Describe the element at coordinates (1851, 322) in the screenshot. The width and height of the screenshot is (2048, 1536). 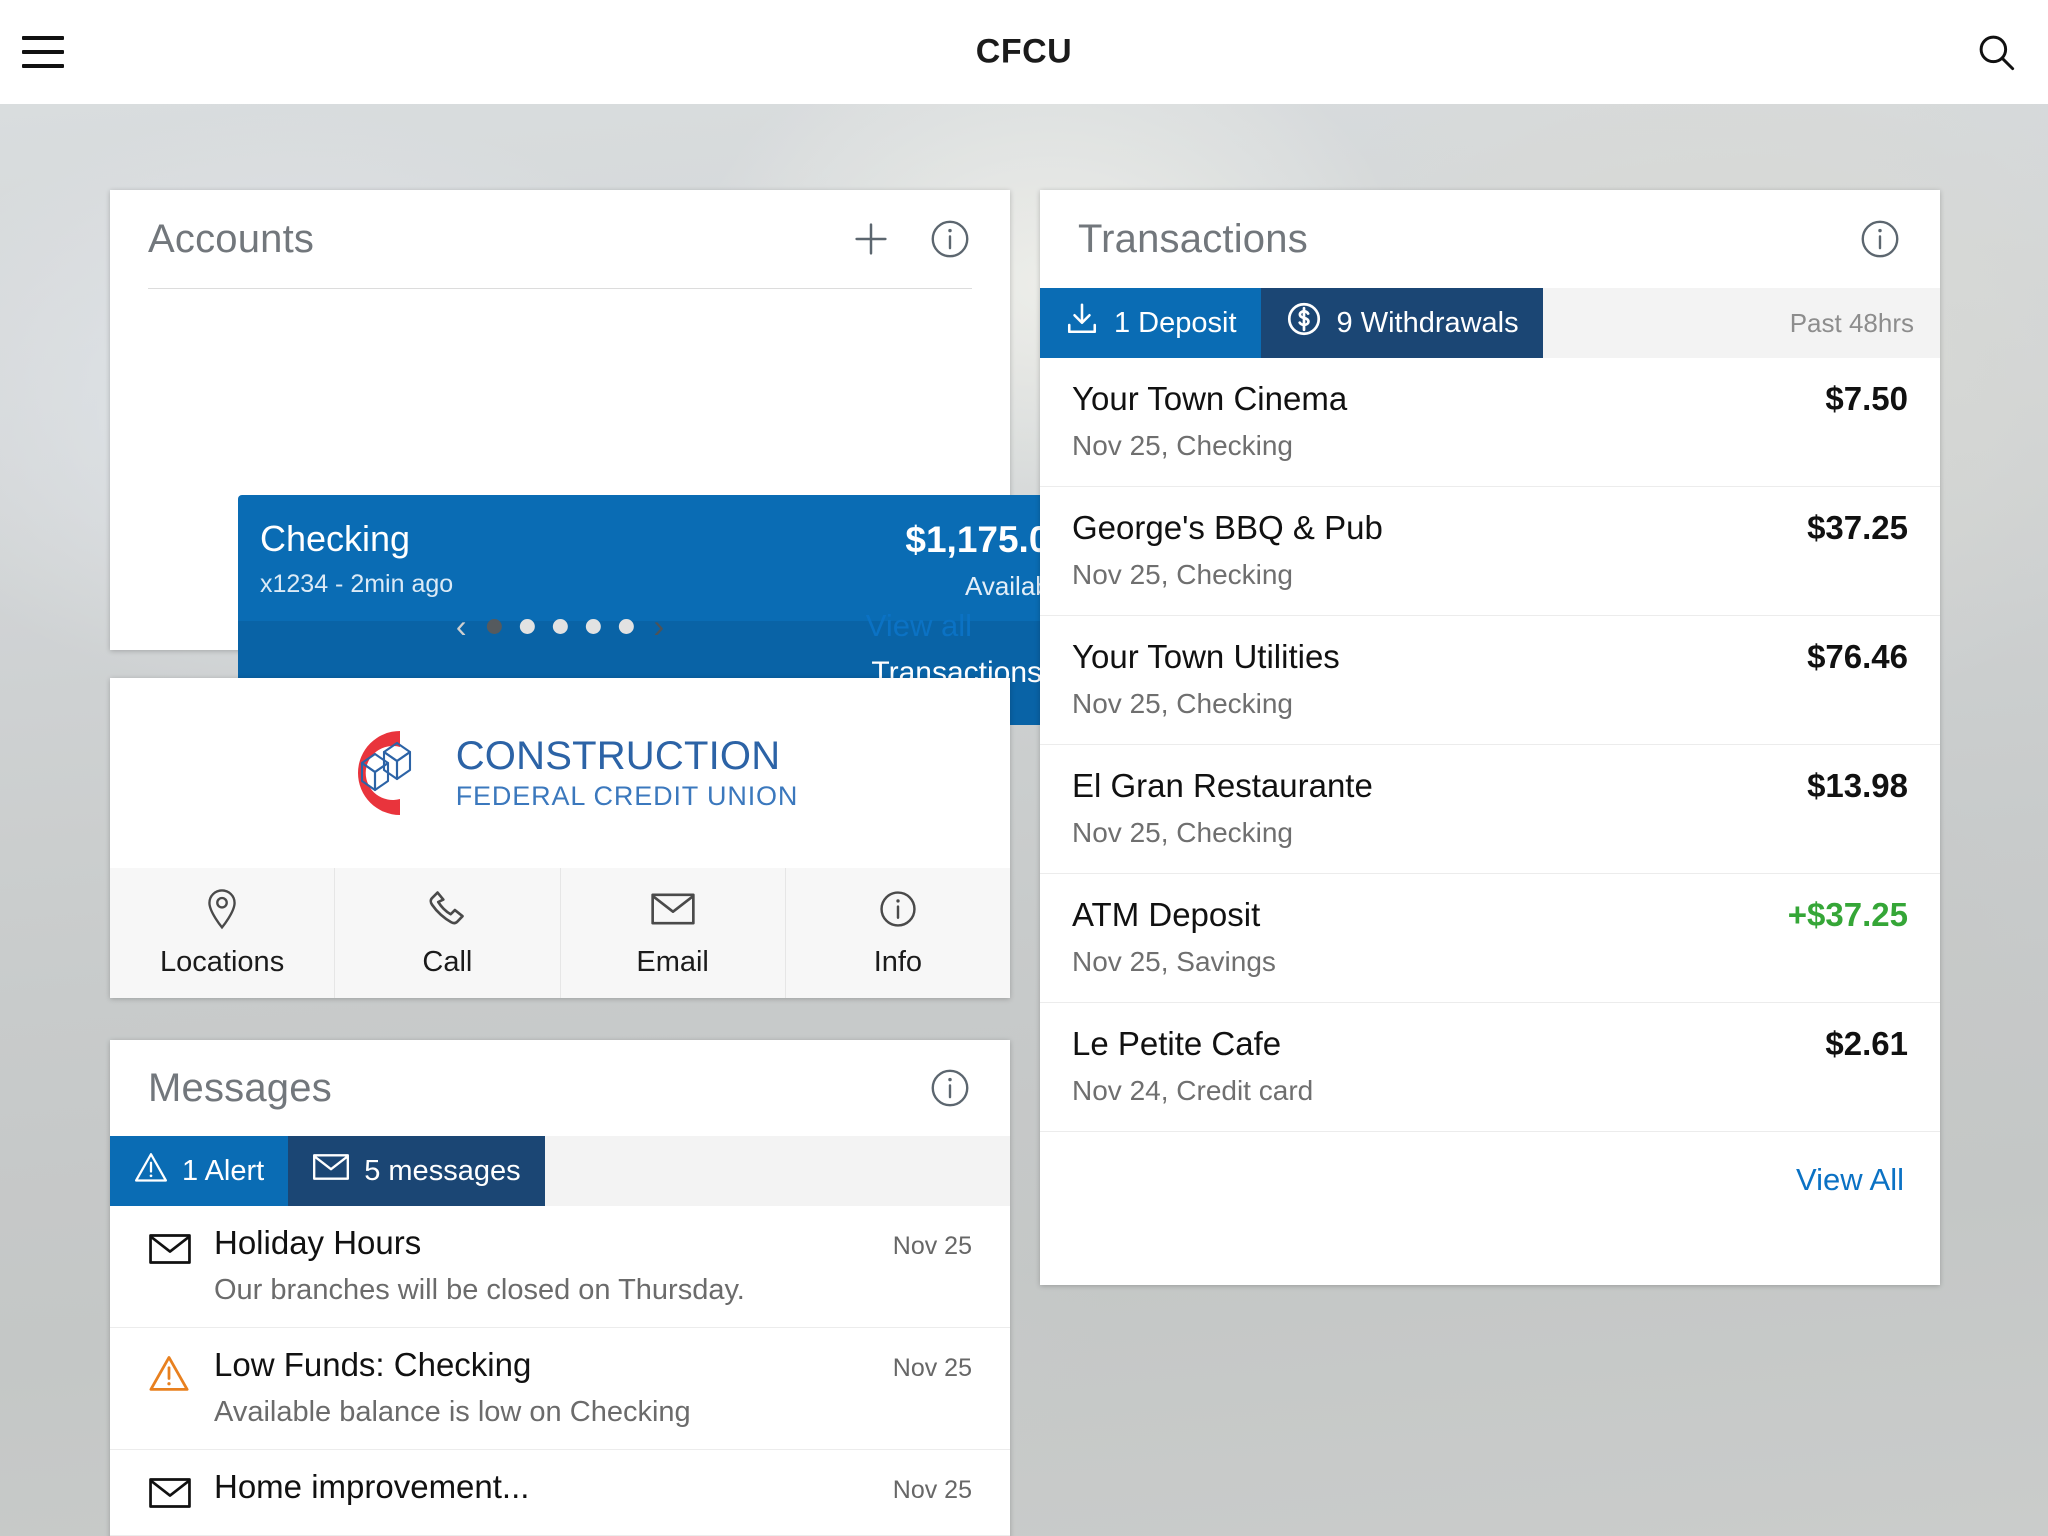
I see `transactions-range-label: Past 48hrs` at that location.